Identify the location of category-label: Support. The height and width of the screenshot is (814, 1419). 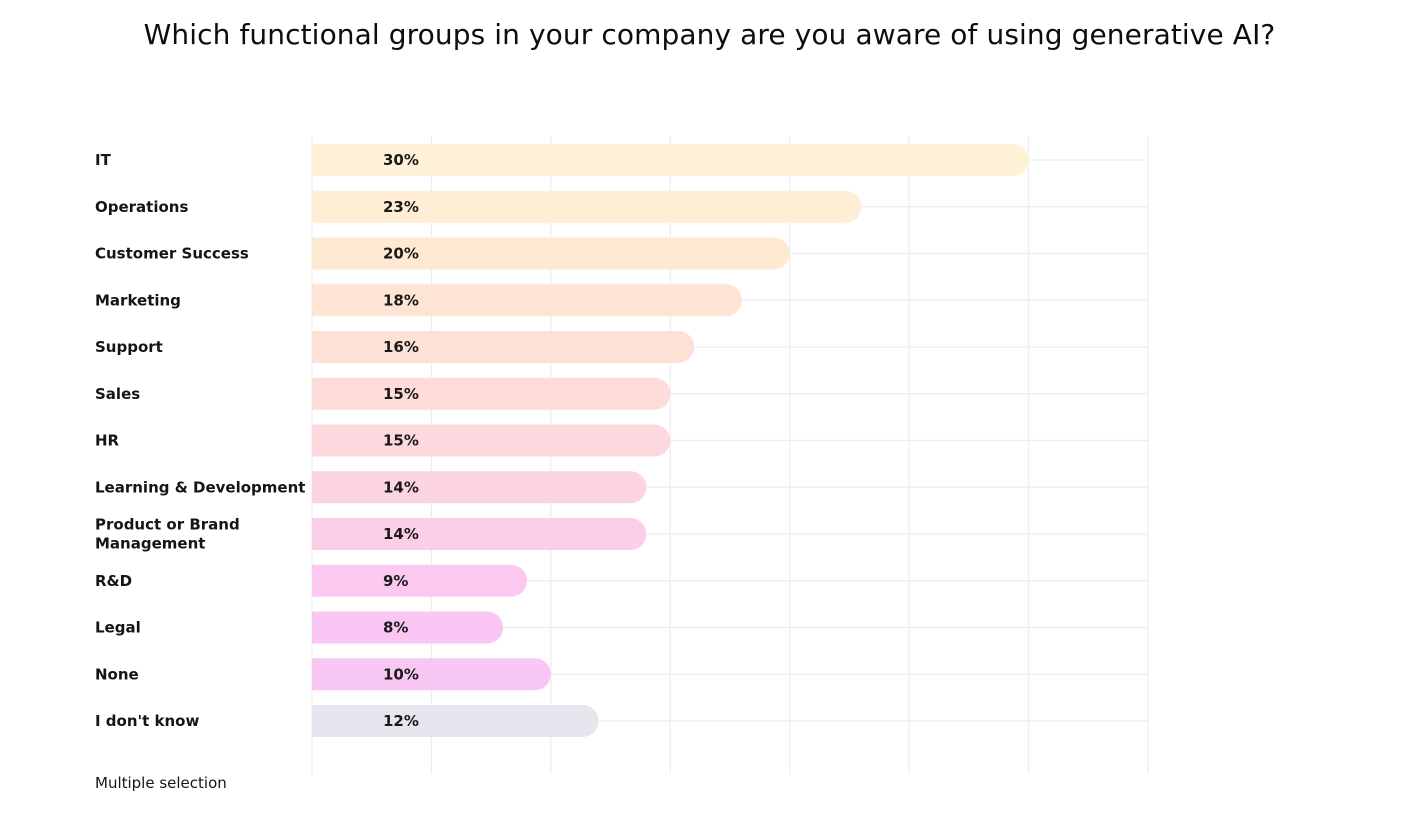
(129, 347).